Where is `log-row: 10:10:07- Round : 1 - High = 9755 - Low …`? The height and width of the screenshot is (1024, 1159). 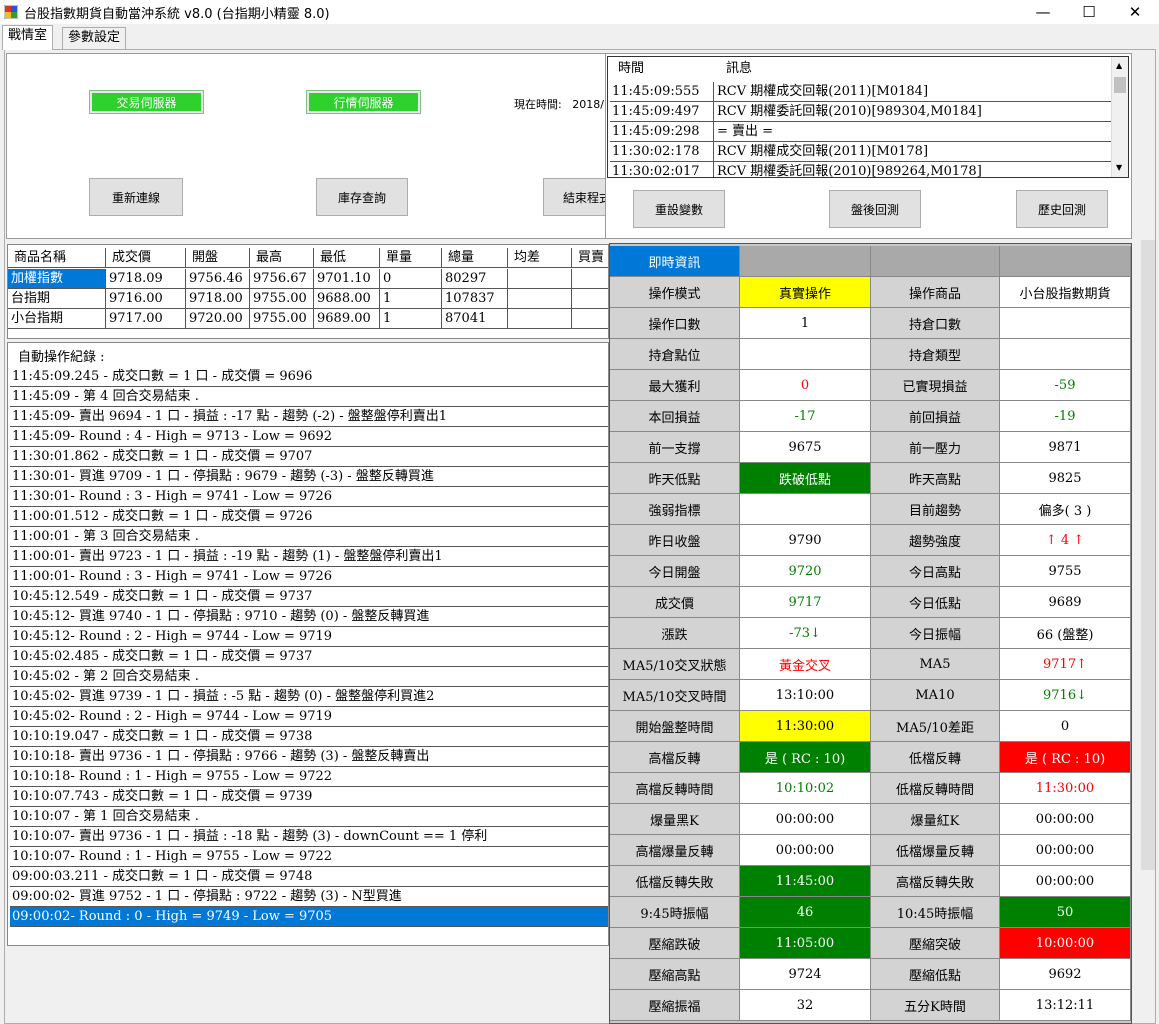
log-row: 10:10:07- Round : 1 - High = 9755 - Low … is located at coordinates (309, 857).